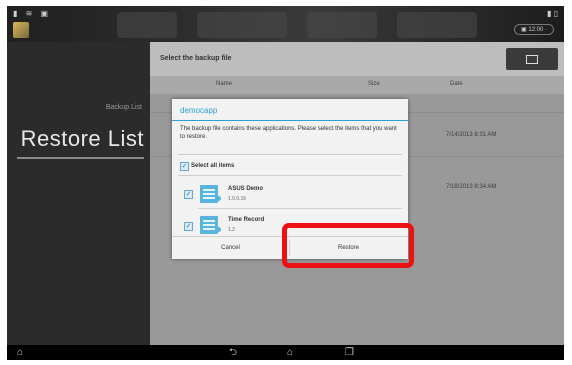 The image size is (572, 365). What do you see at coordinates (552, 13) in the screenshot?
I see `status-right-icons: ▮ ▯` at bounding box center [552, 13].